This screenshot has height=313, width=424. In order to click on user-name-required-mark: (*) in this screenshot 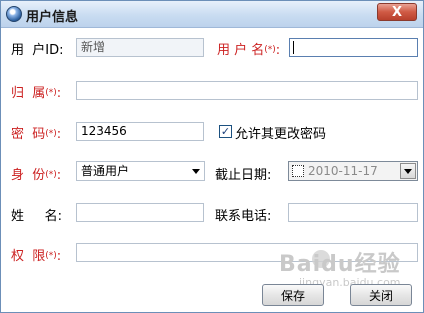, I will do `click(270, 50)`.